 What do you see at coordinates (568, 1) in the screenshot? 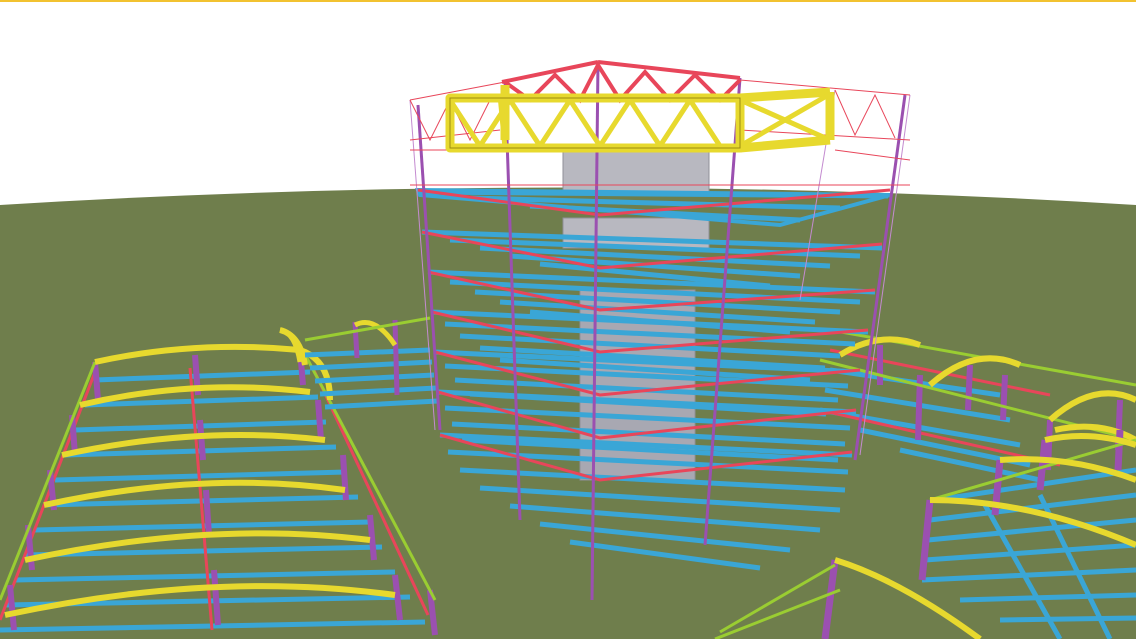
I see `top-accent-line` at bounding box center [568, 1].